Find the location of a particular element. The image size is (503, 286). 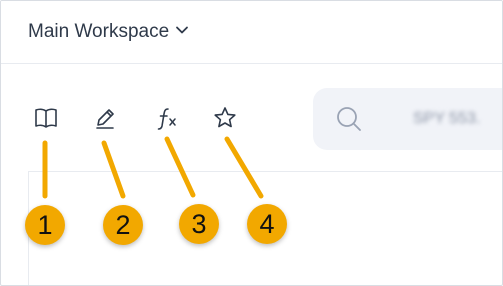

callout-badge-2: 2 is located at coordinates (123, 225).